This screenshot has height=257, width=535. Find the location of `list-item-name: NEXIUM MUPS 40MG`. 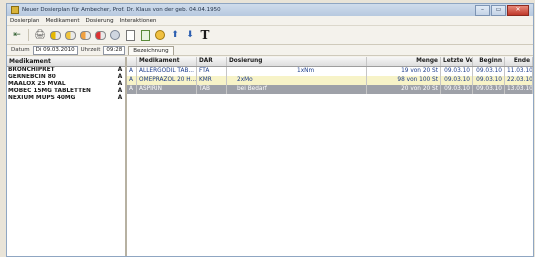

list-item-name: NEXIUM MUPS 40MG is located at coordinates (42, 98).